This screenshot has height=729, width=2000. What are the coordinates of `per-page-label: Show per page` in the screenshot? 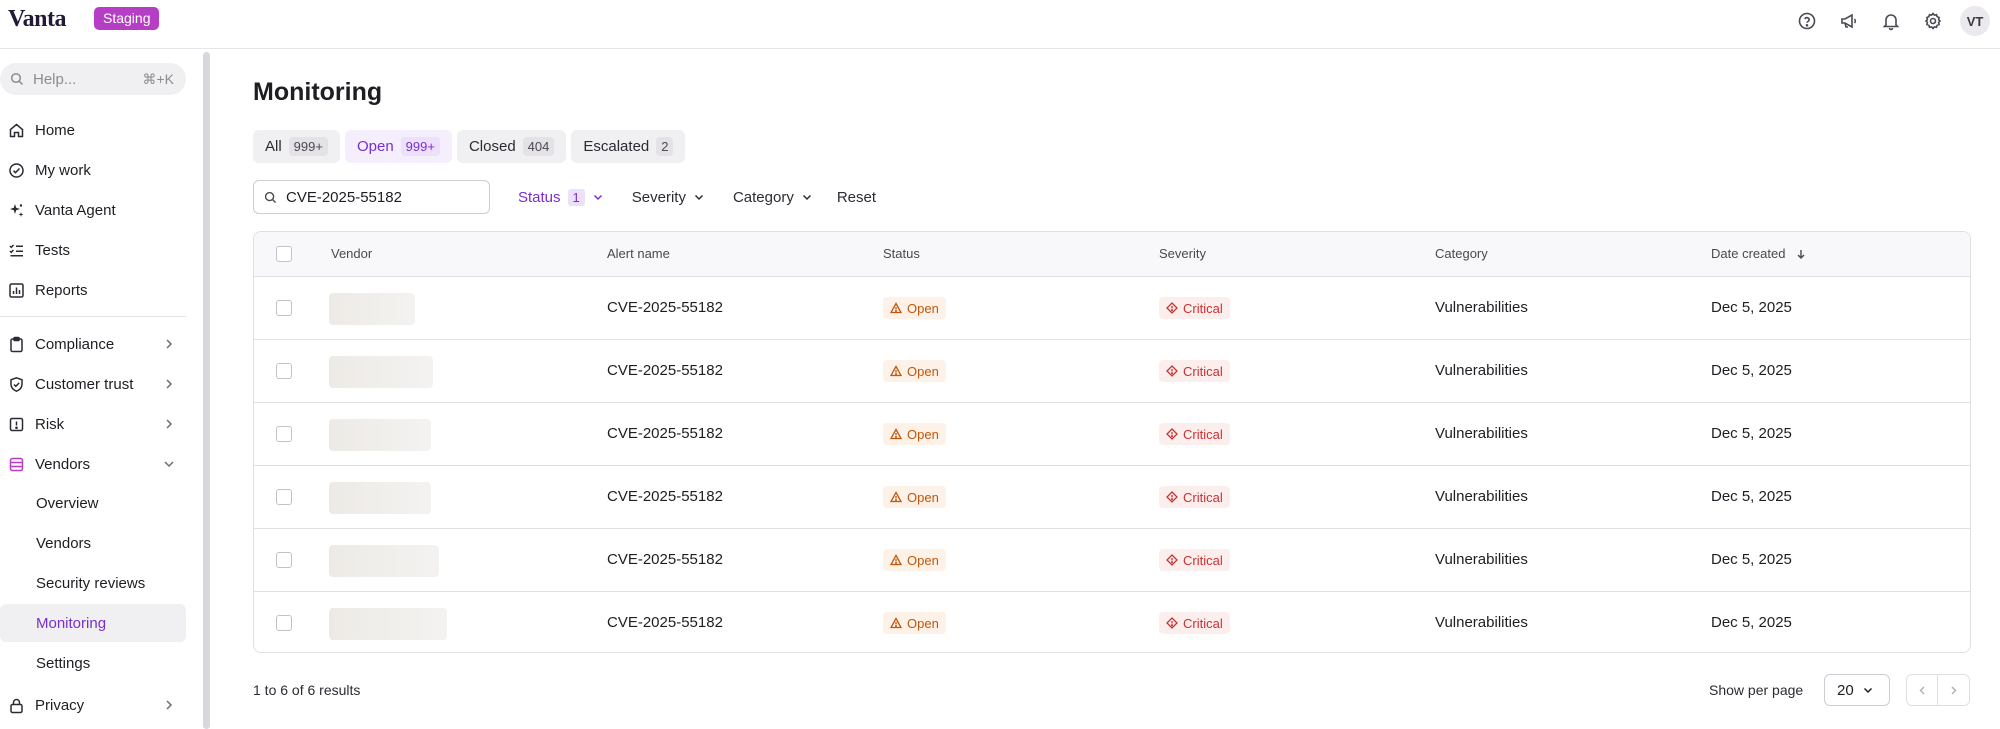 It's located at (1756, 690).